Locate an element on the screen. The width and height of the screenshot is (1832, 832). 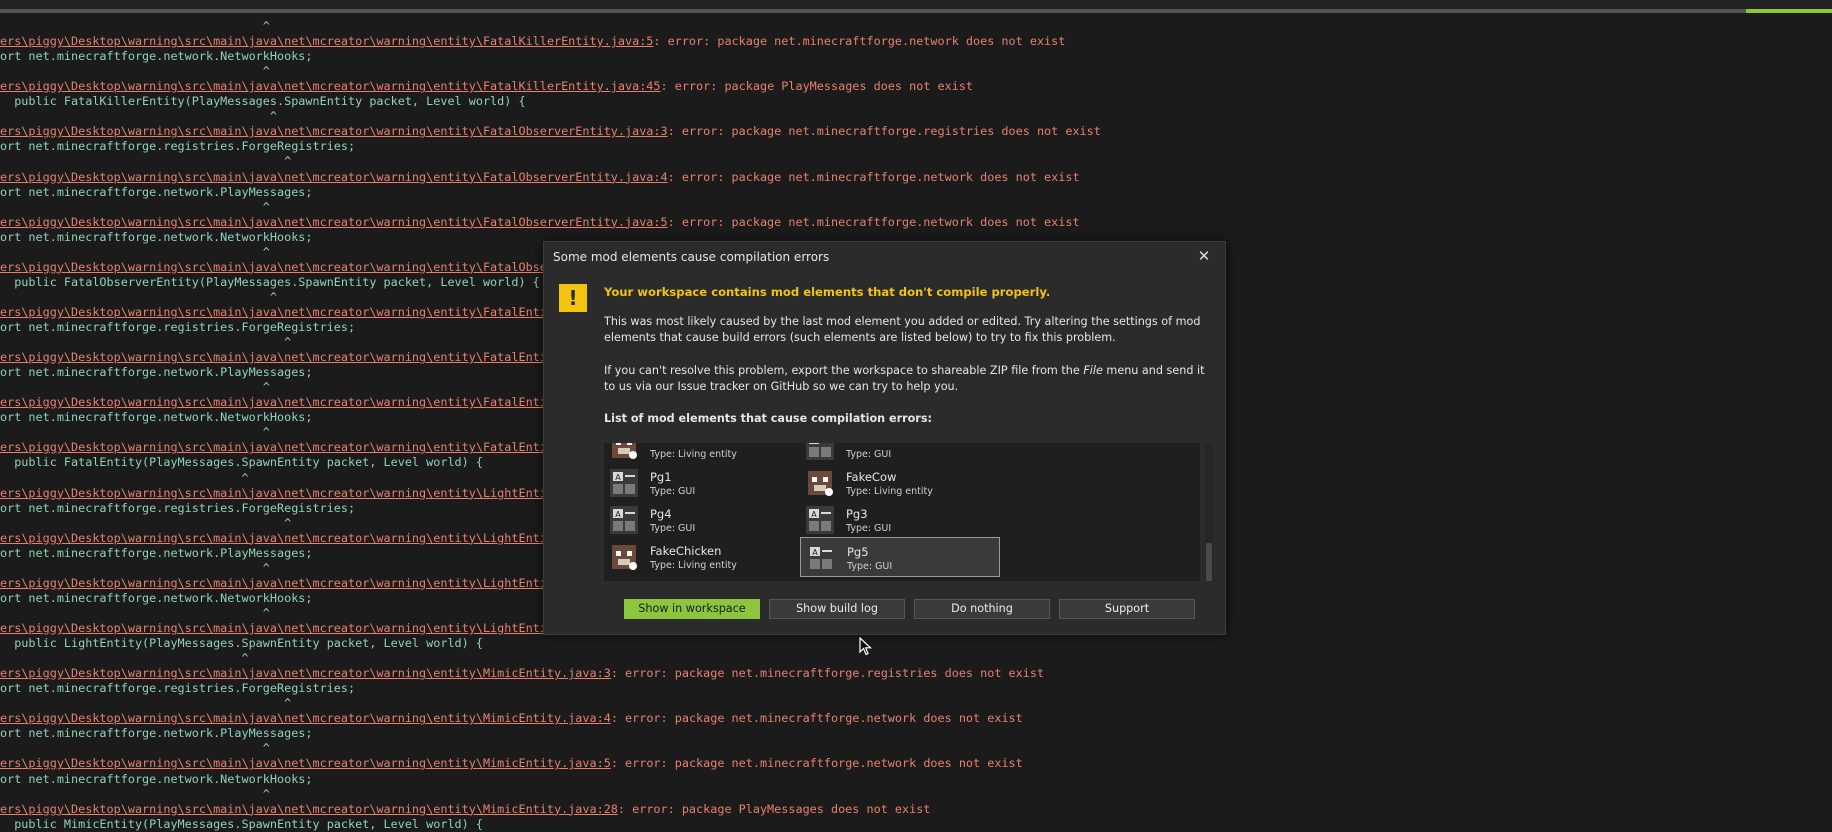
mod-element-item: A Pg3 Type: GUI is located at coordinates (900, 520).